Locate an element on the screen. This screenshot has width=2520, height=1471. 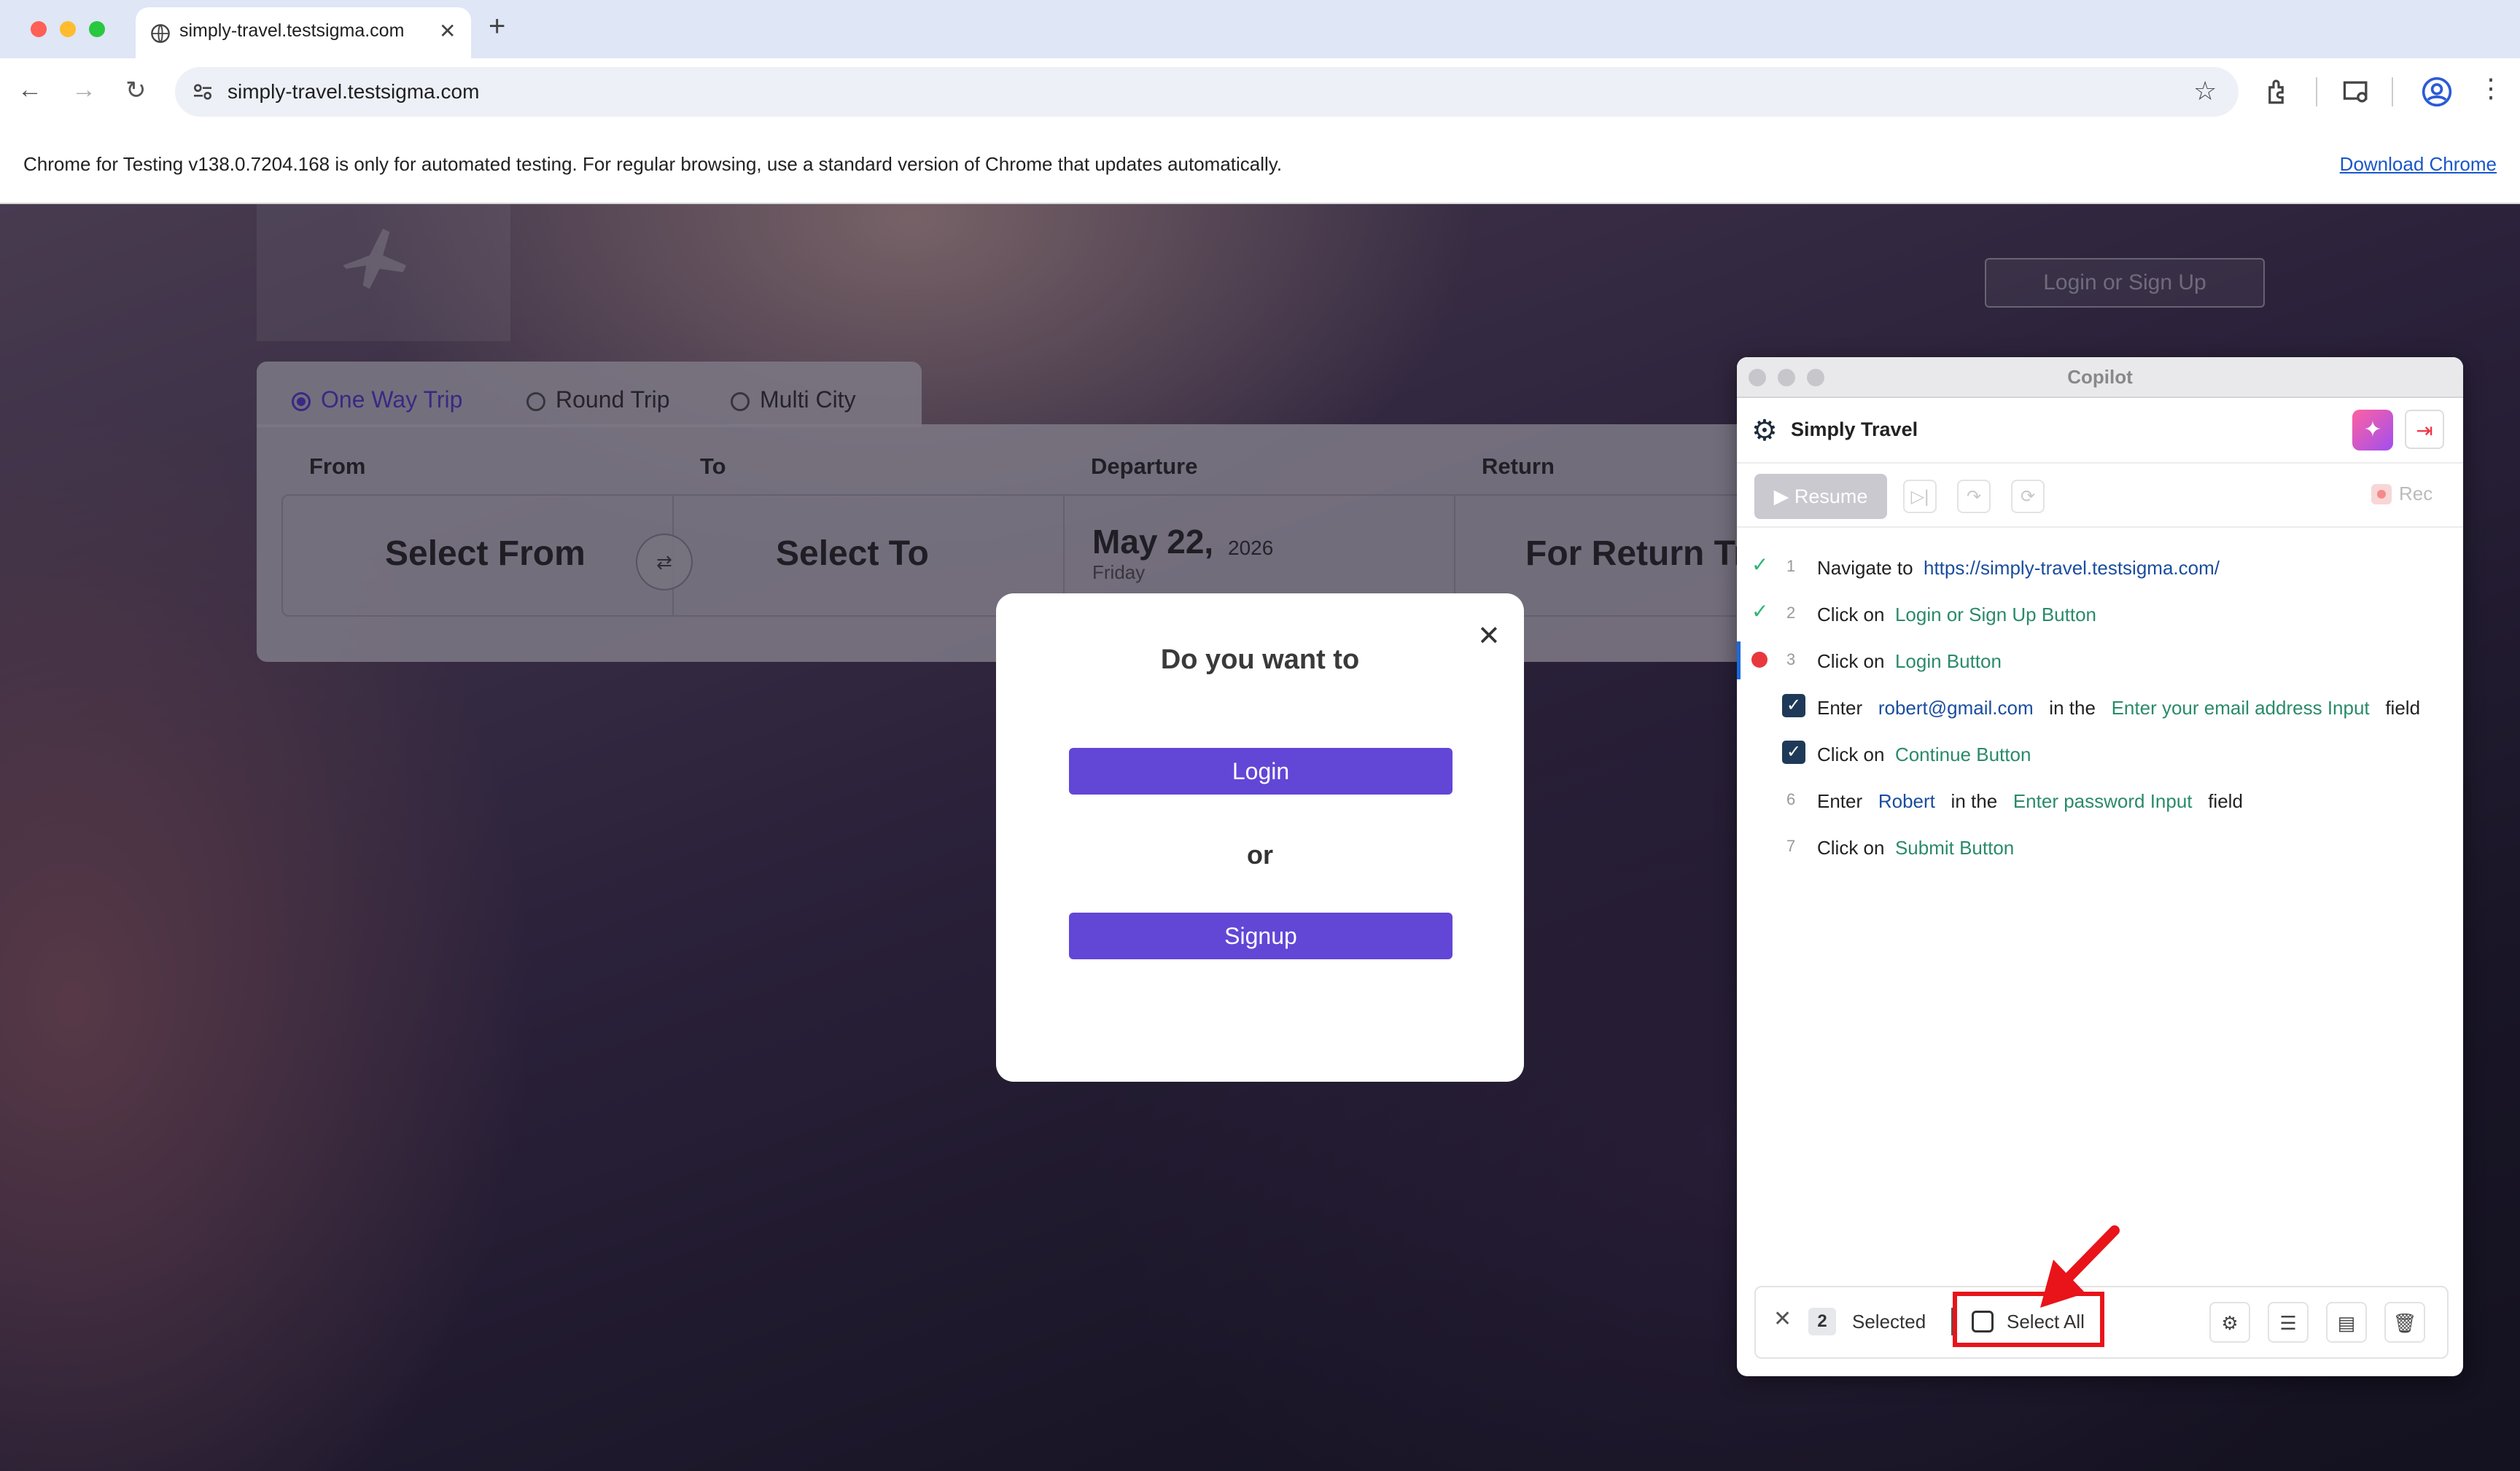
browser-tab: simply-travel.testsigma.com ✕ is located at coordinates (303, 33).